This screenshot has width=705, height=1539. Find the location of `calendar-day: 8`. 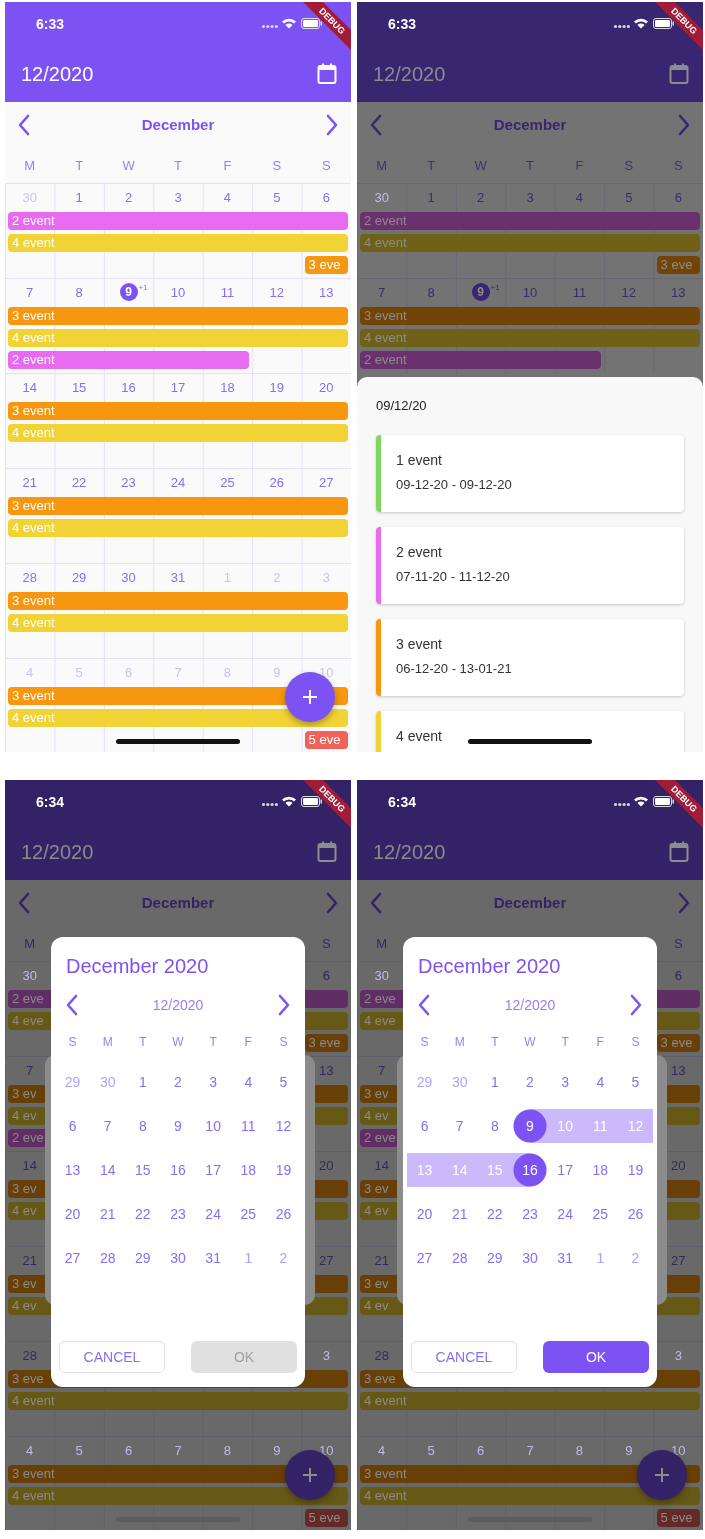

calendar-day: 8 is located at coordinates (143, 1126).